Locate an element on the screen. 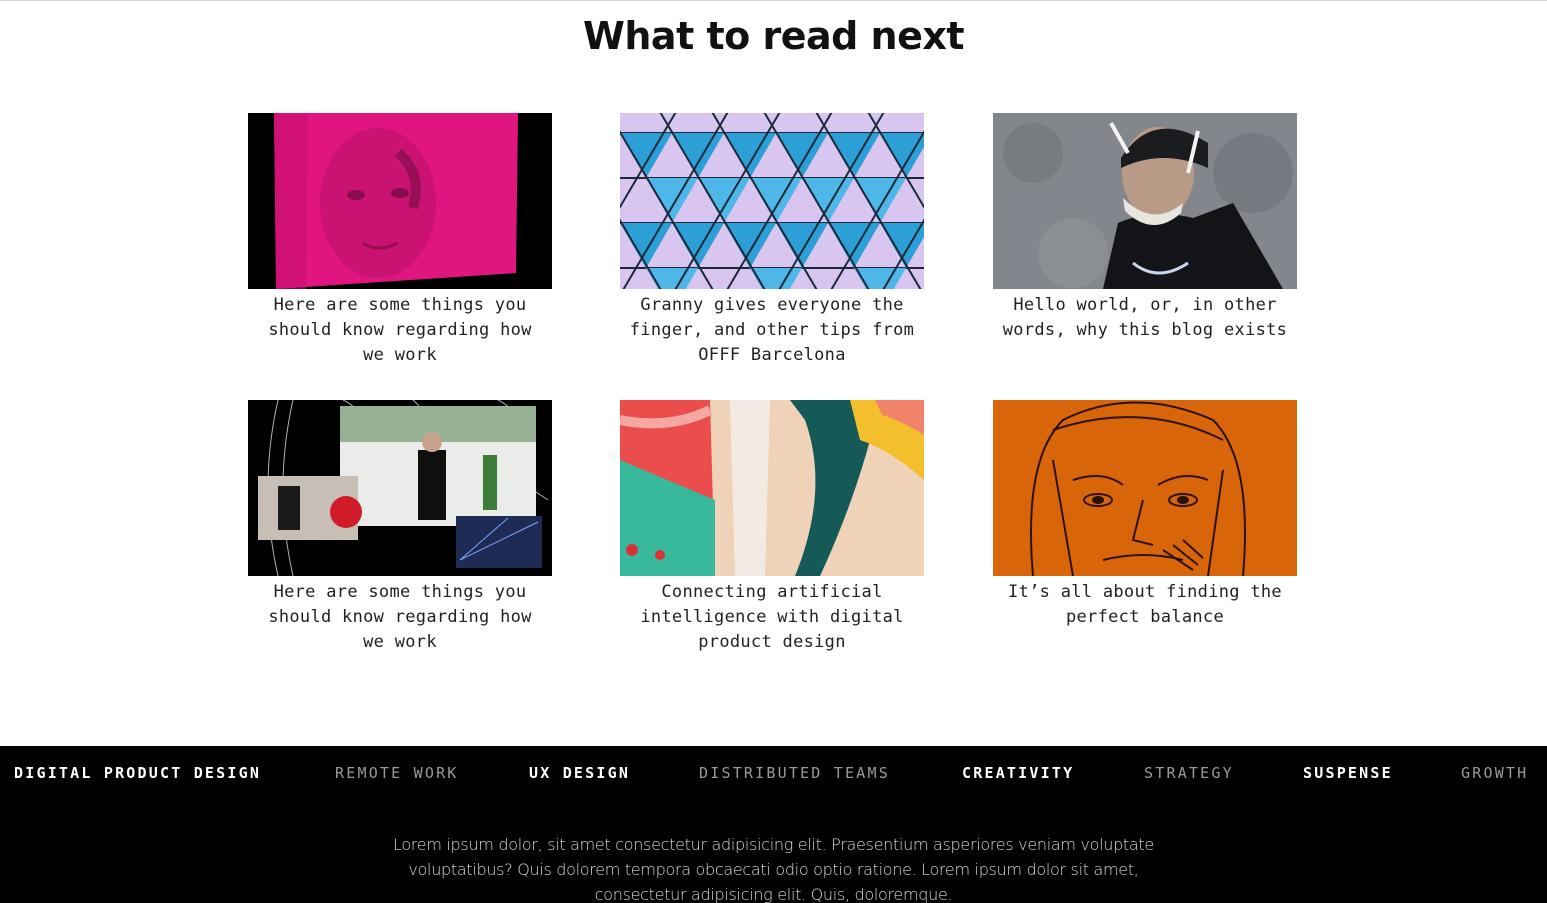 This screenshot has width=1547, height=903. tag-suspense: SUSPENSE is located at coordinates (1348, 773).